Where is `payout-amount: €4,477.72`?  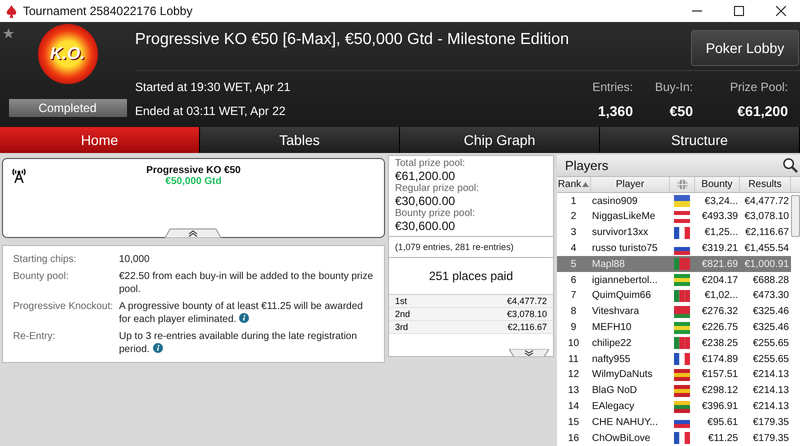 payout-amount: €4,477.72 is located at coordinates (526, 301).